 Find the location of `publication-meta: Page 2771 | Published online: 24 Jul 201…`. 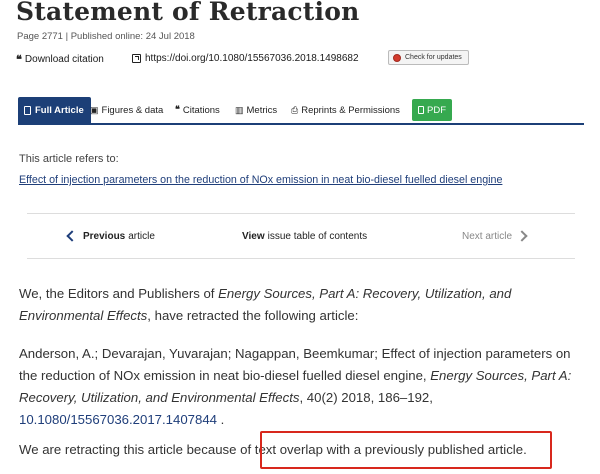

publication-meta: Page 2771 | Published online: 24 Jul 201… is located at coordinates (106, 36).